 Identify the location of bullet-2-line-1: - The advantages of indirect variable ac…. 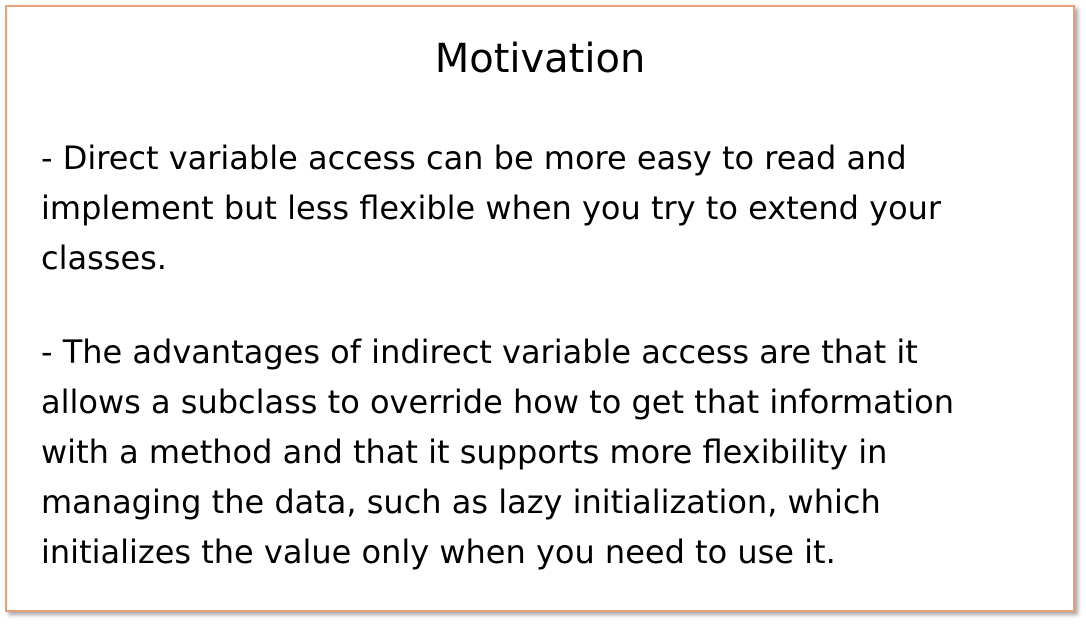
(479, 352).